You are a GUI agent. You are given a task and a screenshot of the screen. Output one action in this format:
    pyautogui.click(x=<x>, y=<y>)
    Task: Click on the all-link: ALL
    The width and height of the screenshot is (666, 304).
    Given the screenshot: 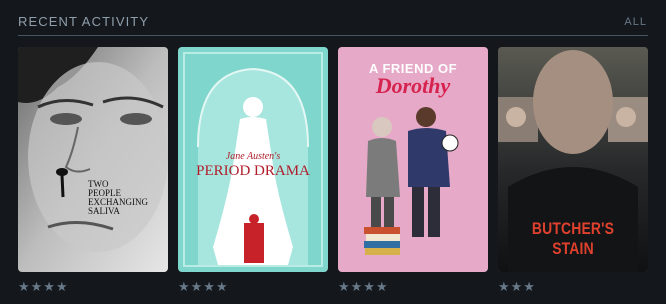 What is the action you would take?
    pyautogui.click(x=635, y=22)
    